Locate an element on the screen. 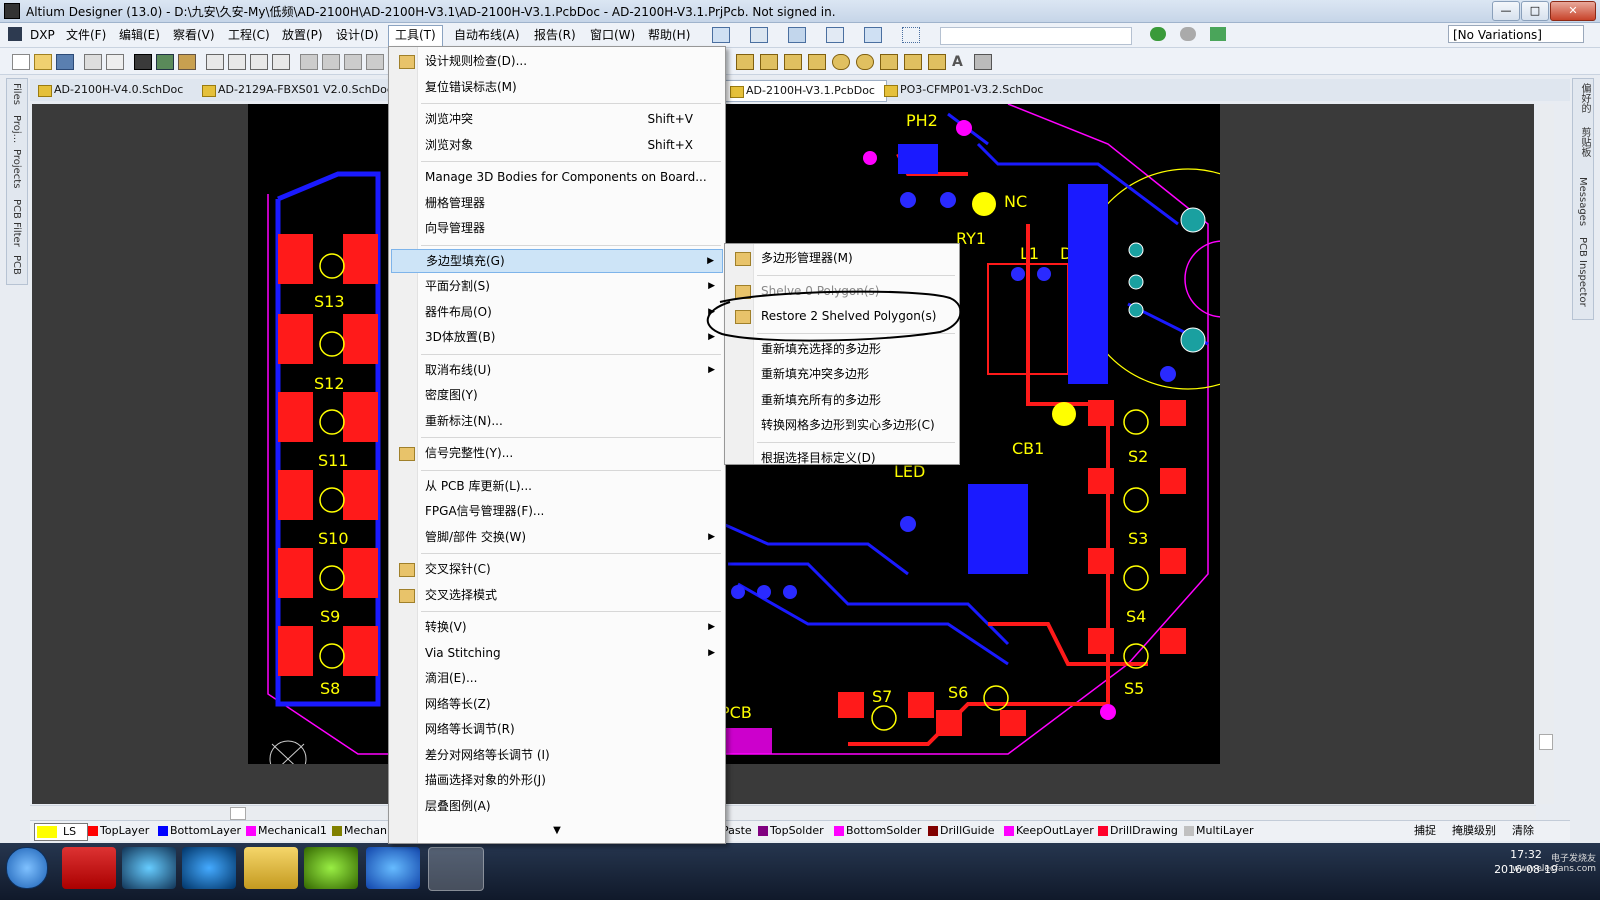  library-icon is located at coordinates (187, 62).